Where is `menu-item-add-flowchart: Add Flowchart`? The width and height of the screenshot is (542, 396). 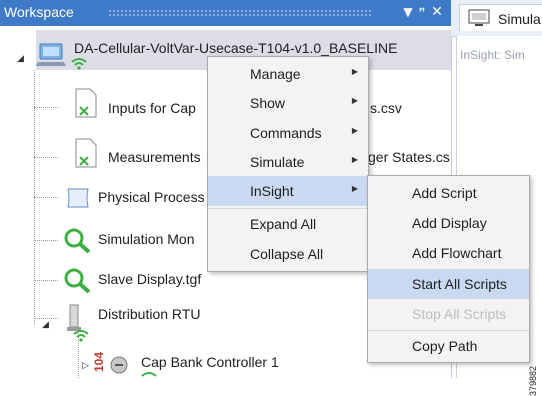
menu-item-add-flowchart: Add Flowchart is located at coordinates (448, 253).